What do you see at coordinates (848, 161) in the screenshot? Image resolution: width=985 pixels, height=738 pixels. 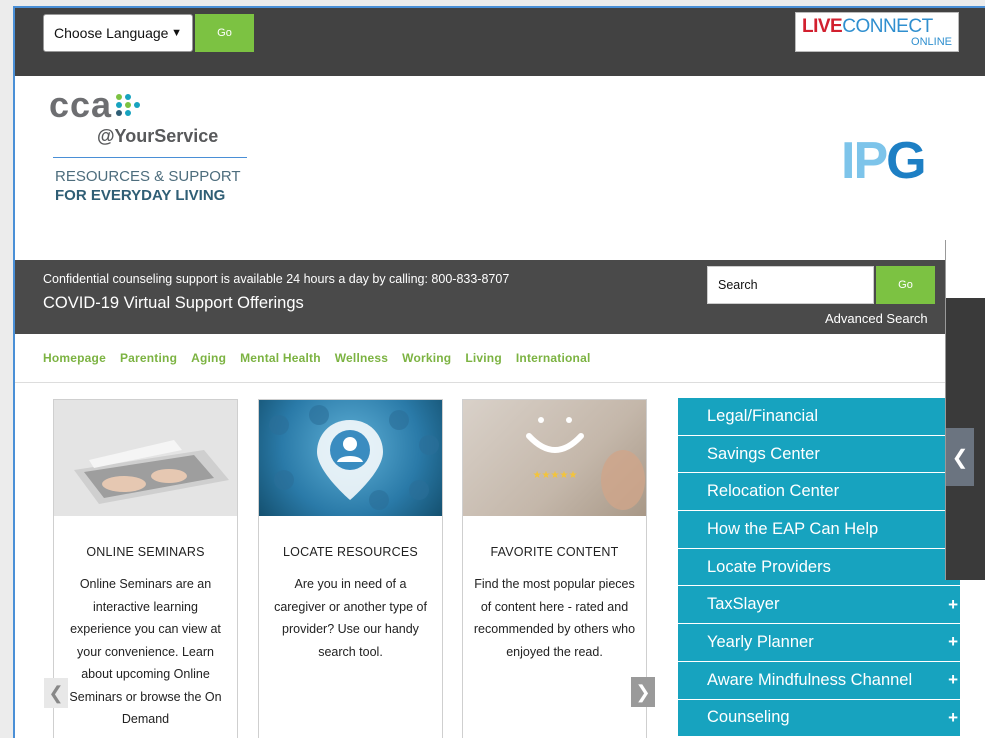 I see `ipg-letter-i: I` at bounding box center [848, 161].